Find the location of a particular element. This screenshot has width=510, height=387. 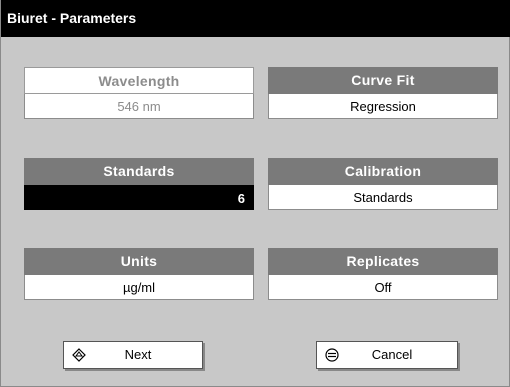

units-param: Units µg/ml is located at coordinates (139, 274).